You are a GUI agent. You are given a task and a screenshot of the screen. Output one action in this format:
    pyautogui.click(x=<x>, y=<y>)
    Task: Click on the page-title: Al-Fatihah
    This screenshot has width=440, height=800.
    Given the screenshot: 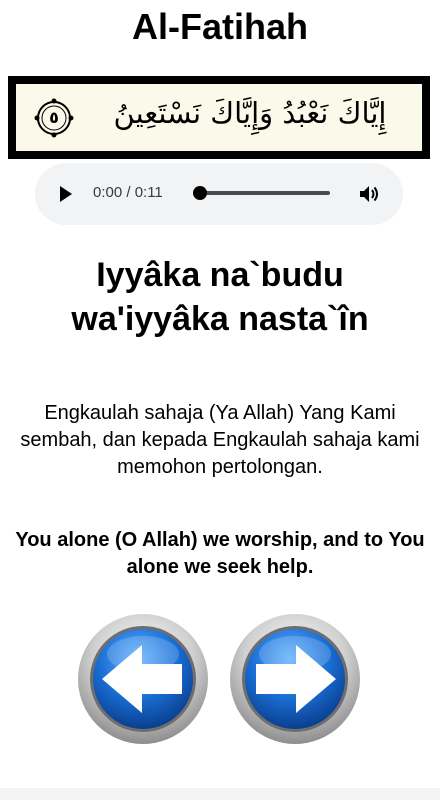 What is the action you would take?
    pyautogui.click(x=220, y=26)
    